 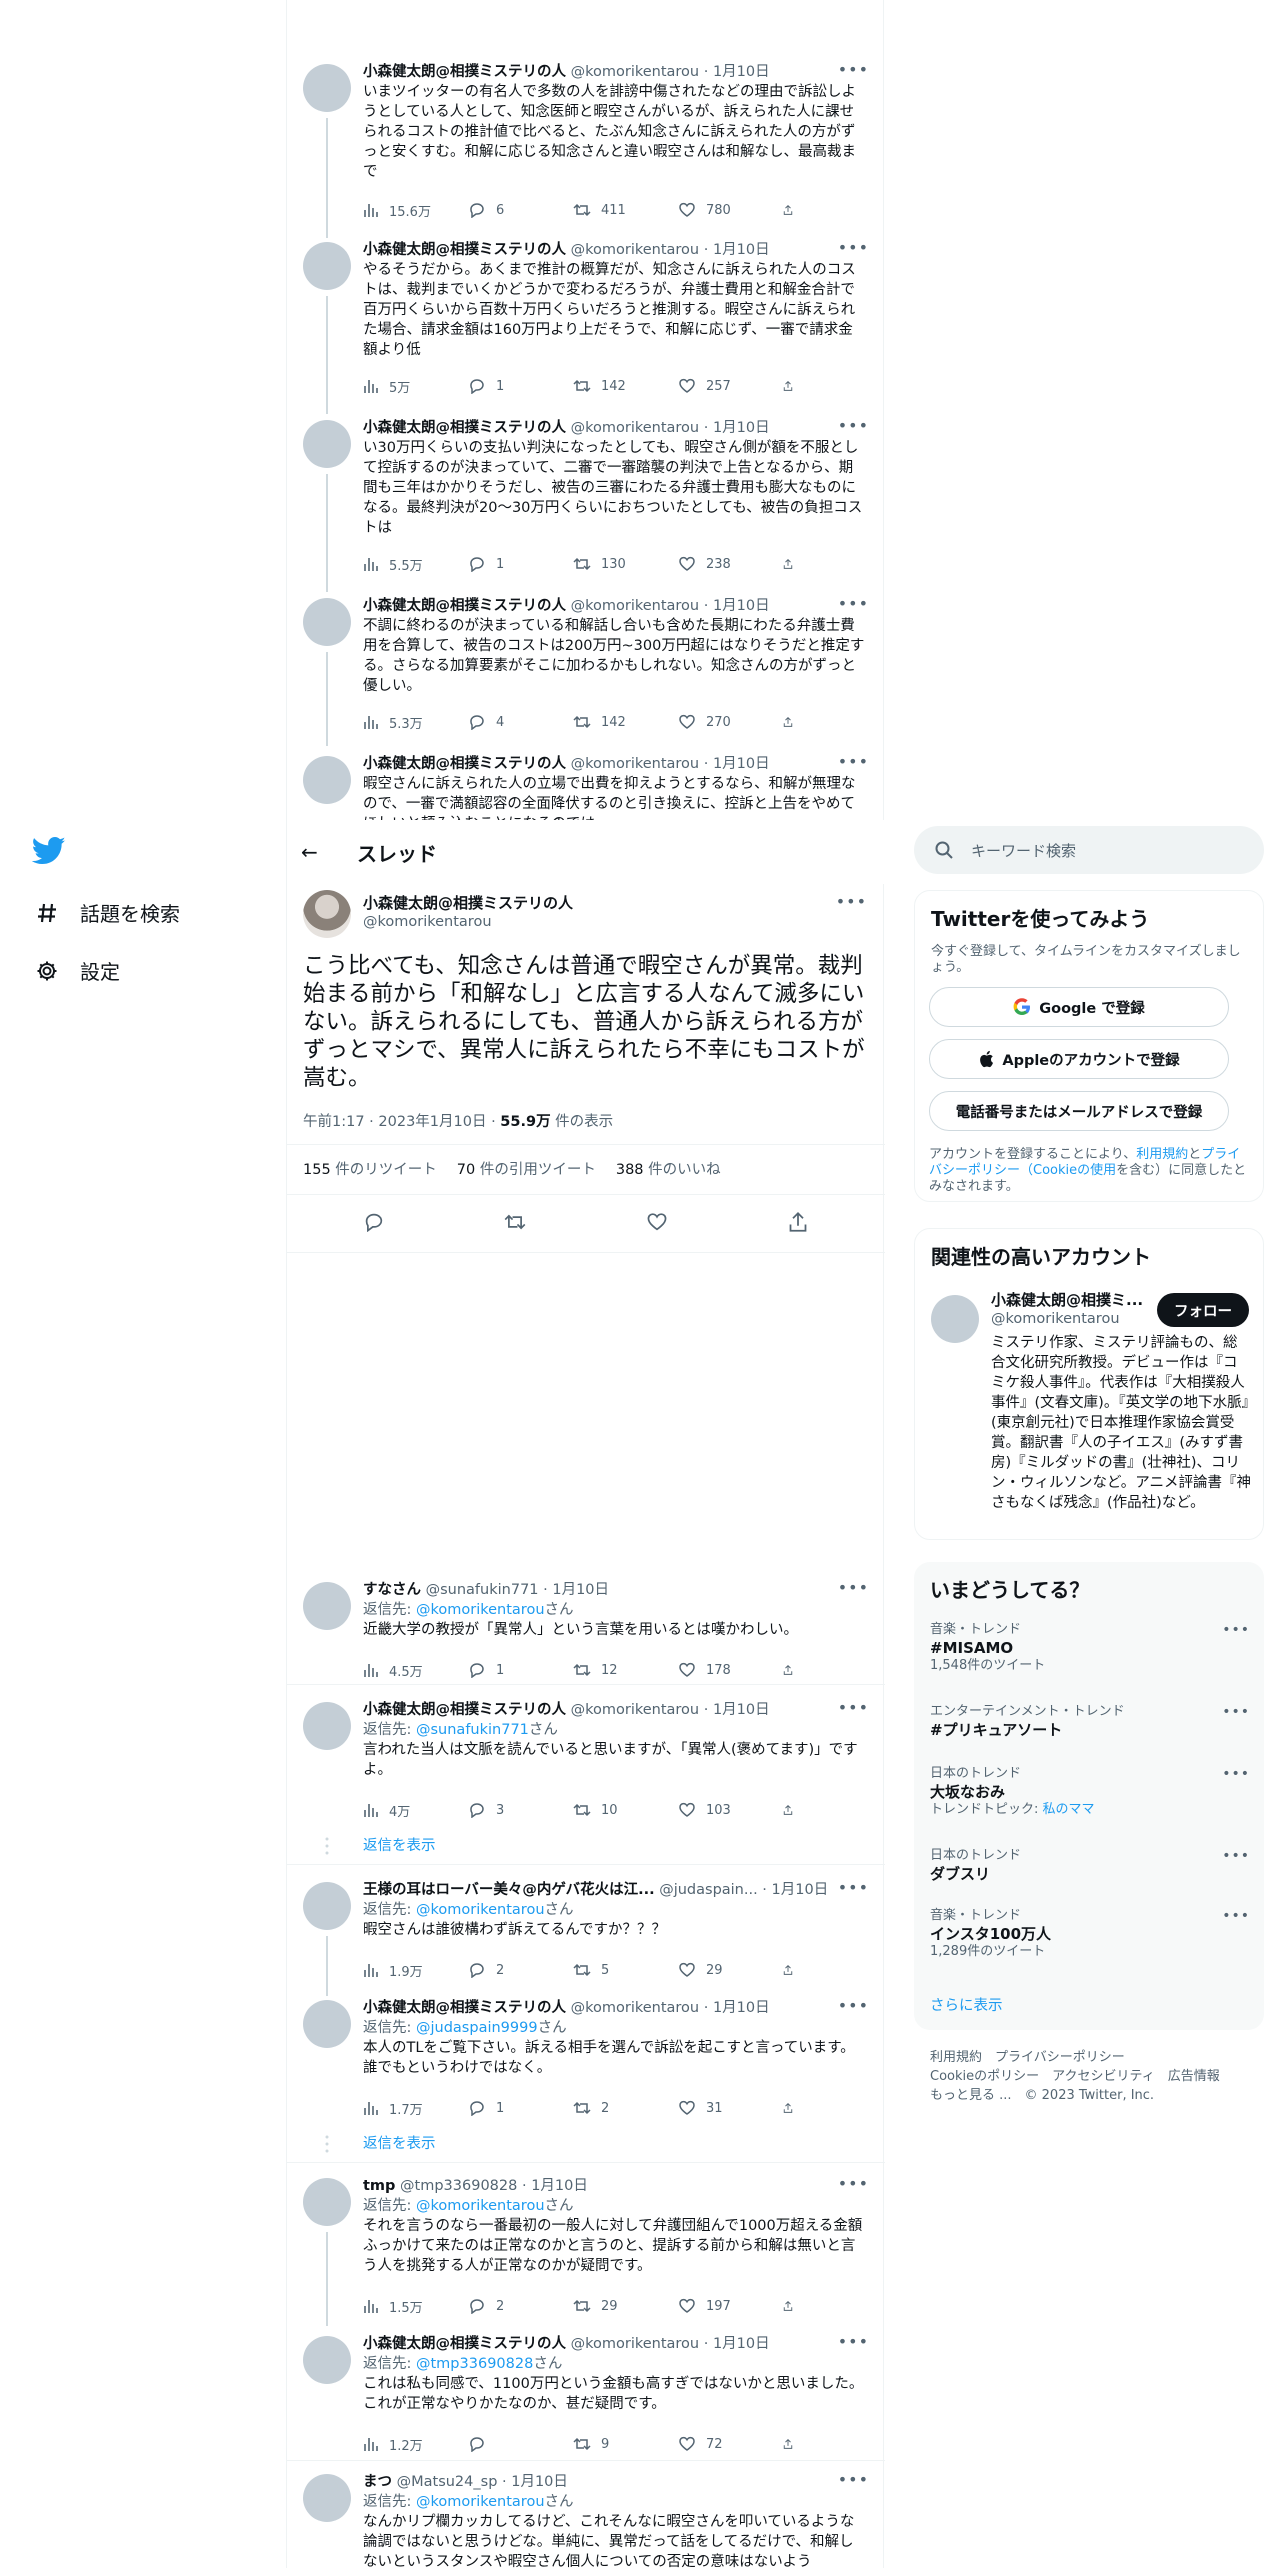 I want to click on like-button: 197, so click(x=730, y=2306).